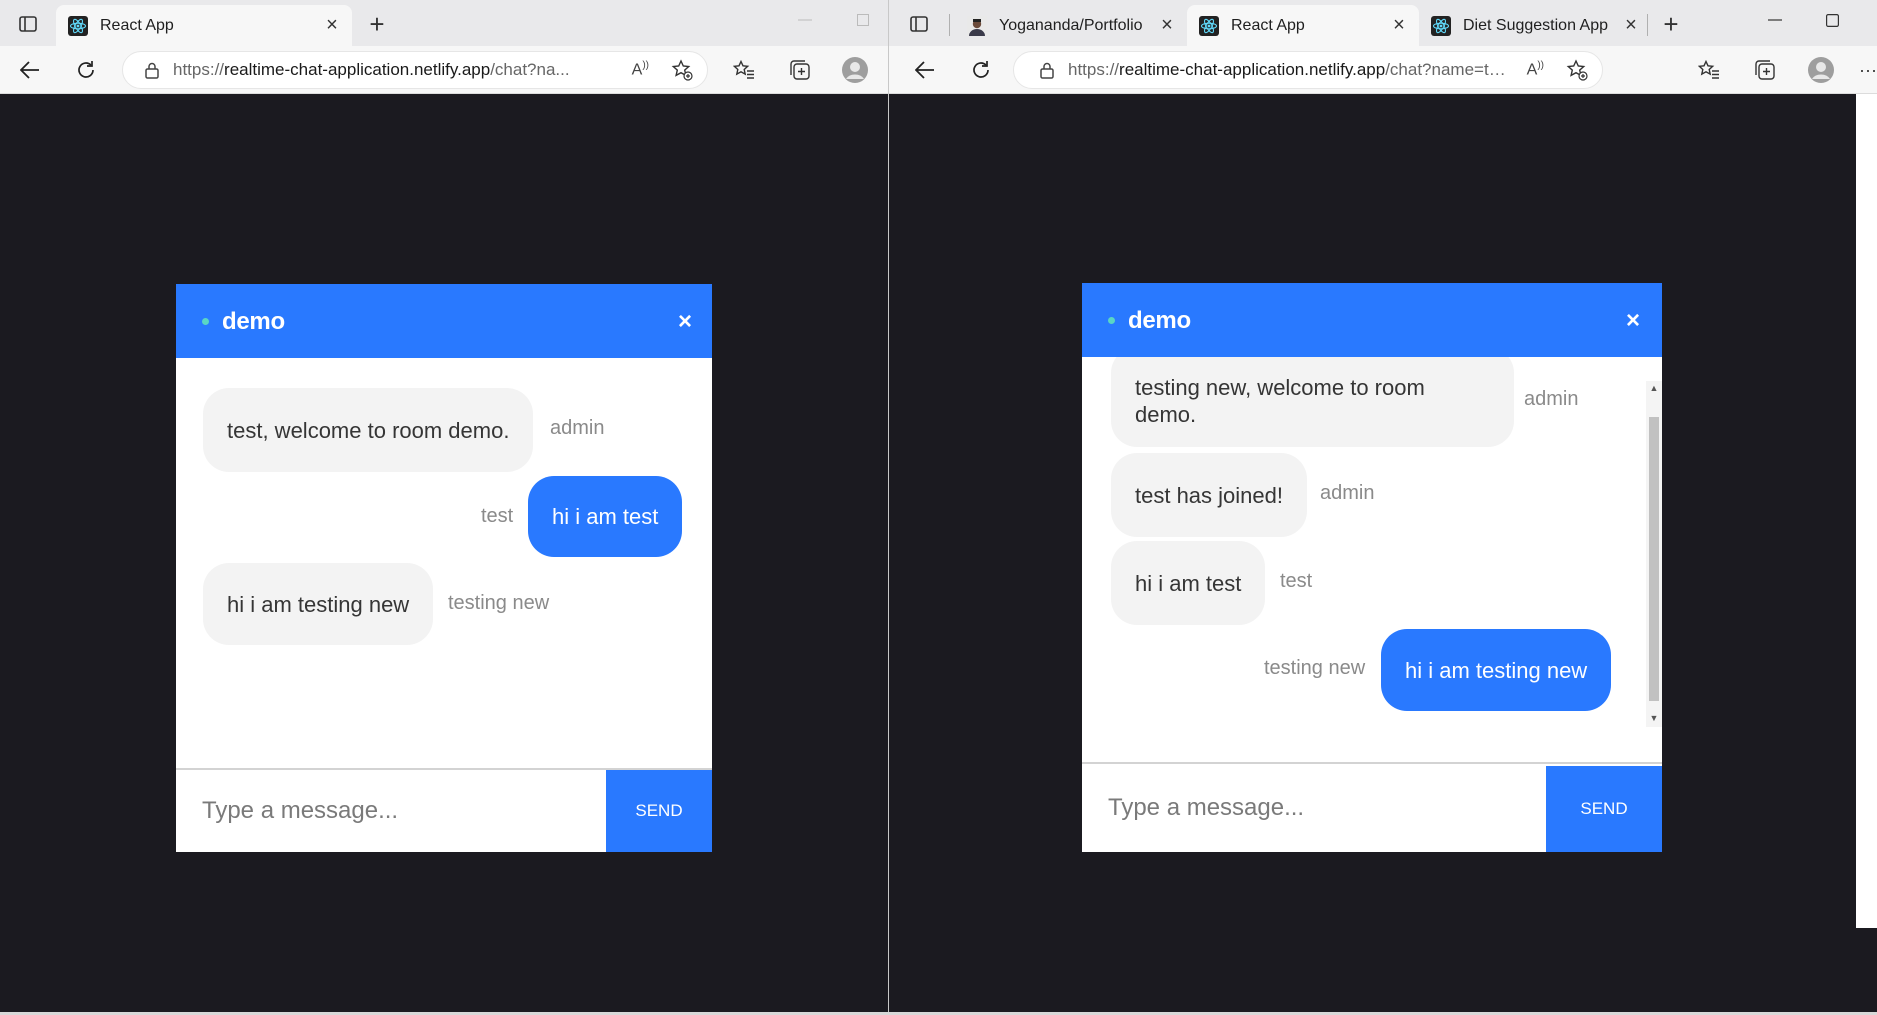  I want to click on profile-photo-icon, so click(977, 25).